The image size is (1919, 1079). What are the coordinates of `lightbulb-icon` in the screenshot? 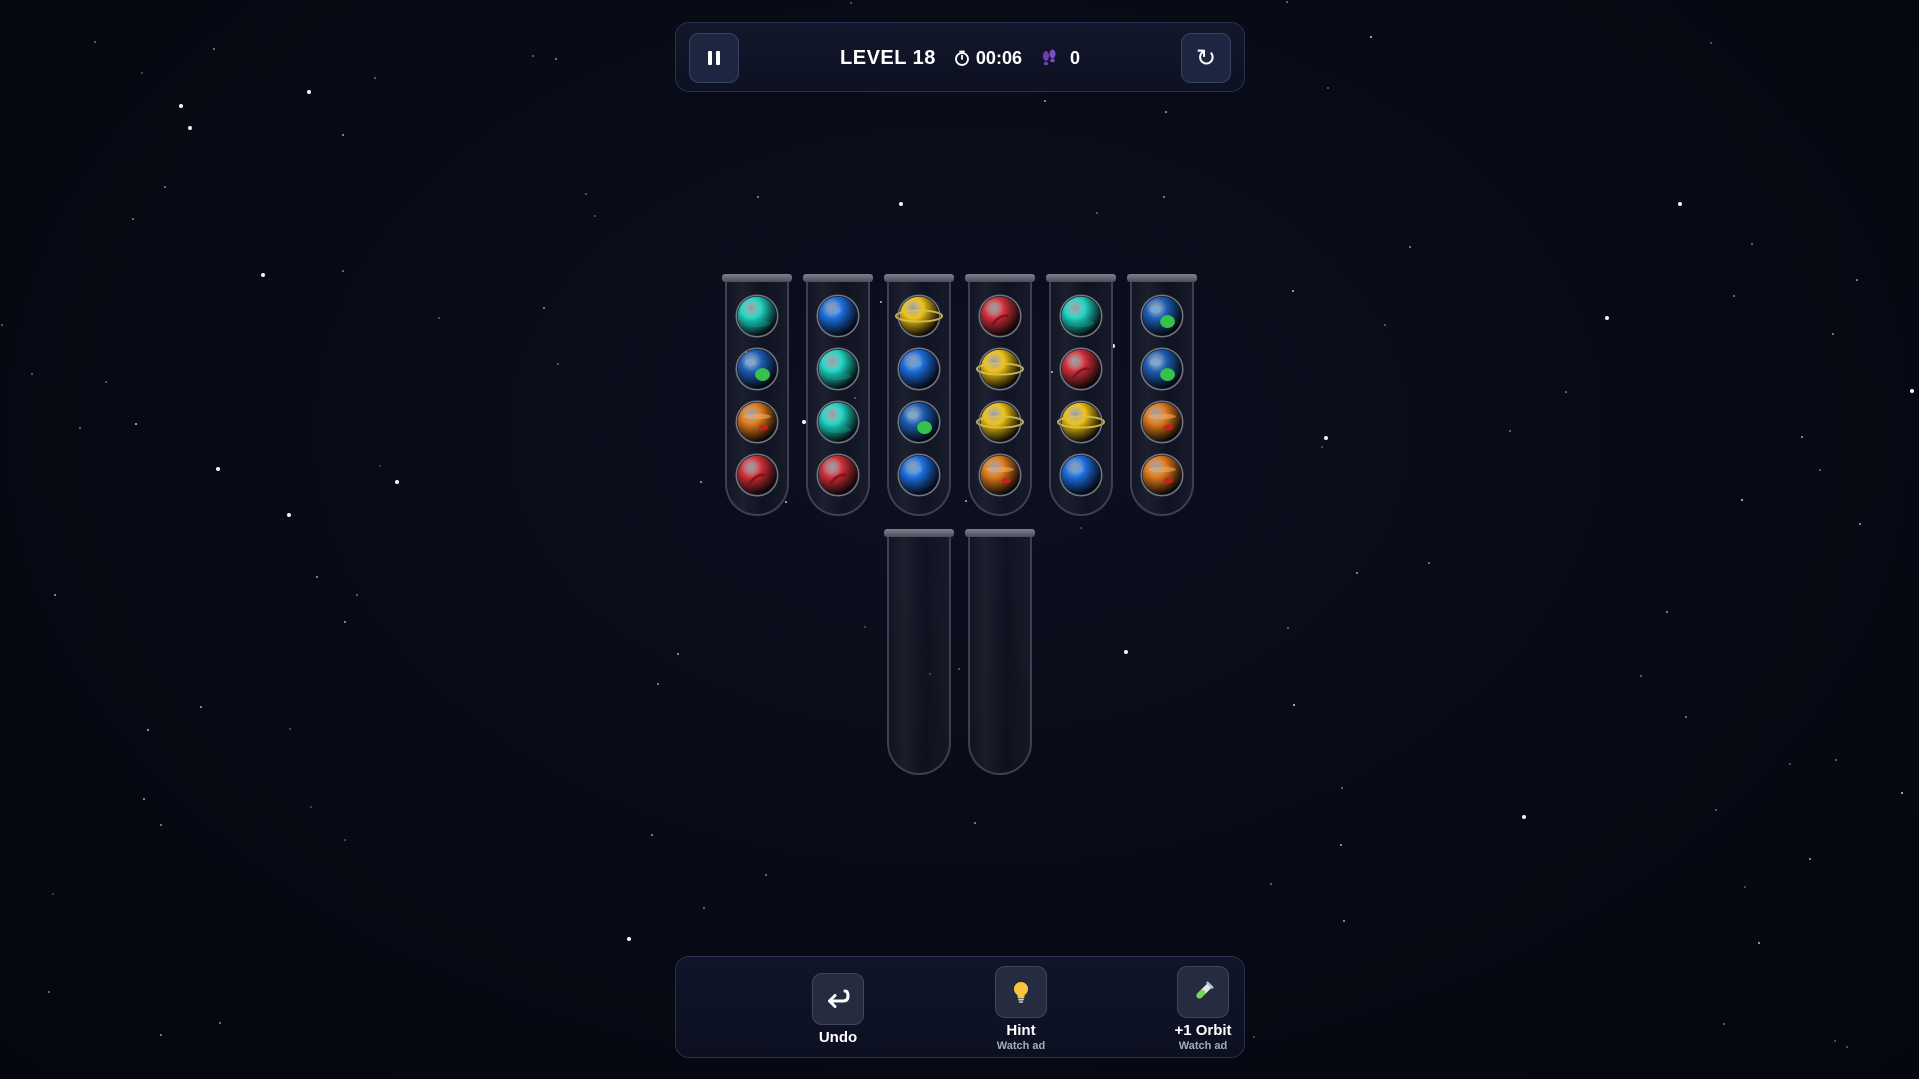 It's located at (1021, 992).